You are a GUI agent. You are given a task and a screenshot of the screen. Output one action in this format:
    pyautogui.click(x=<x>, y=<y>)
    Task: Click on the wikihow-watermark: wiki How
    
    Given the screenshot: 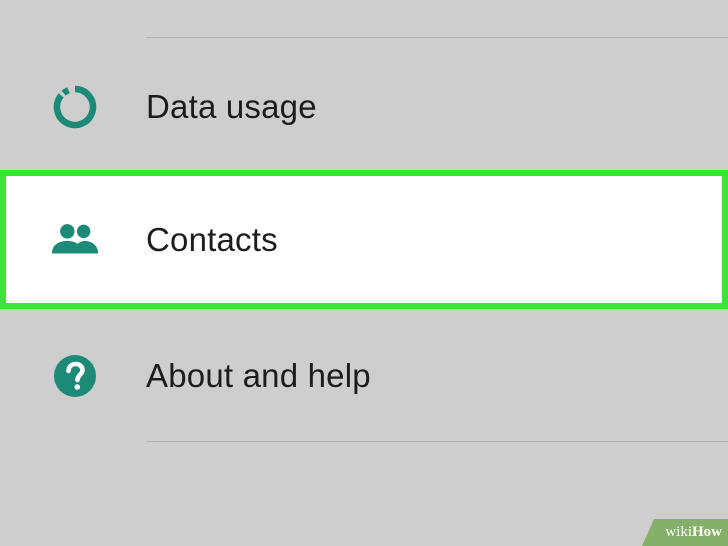 What is the action you would take?
    pyautogui.click(x=685, y=532)
    